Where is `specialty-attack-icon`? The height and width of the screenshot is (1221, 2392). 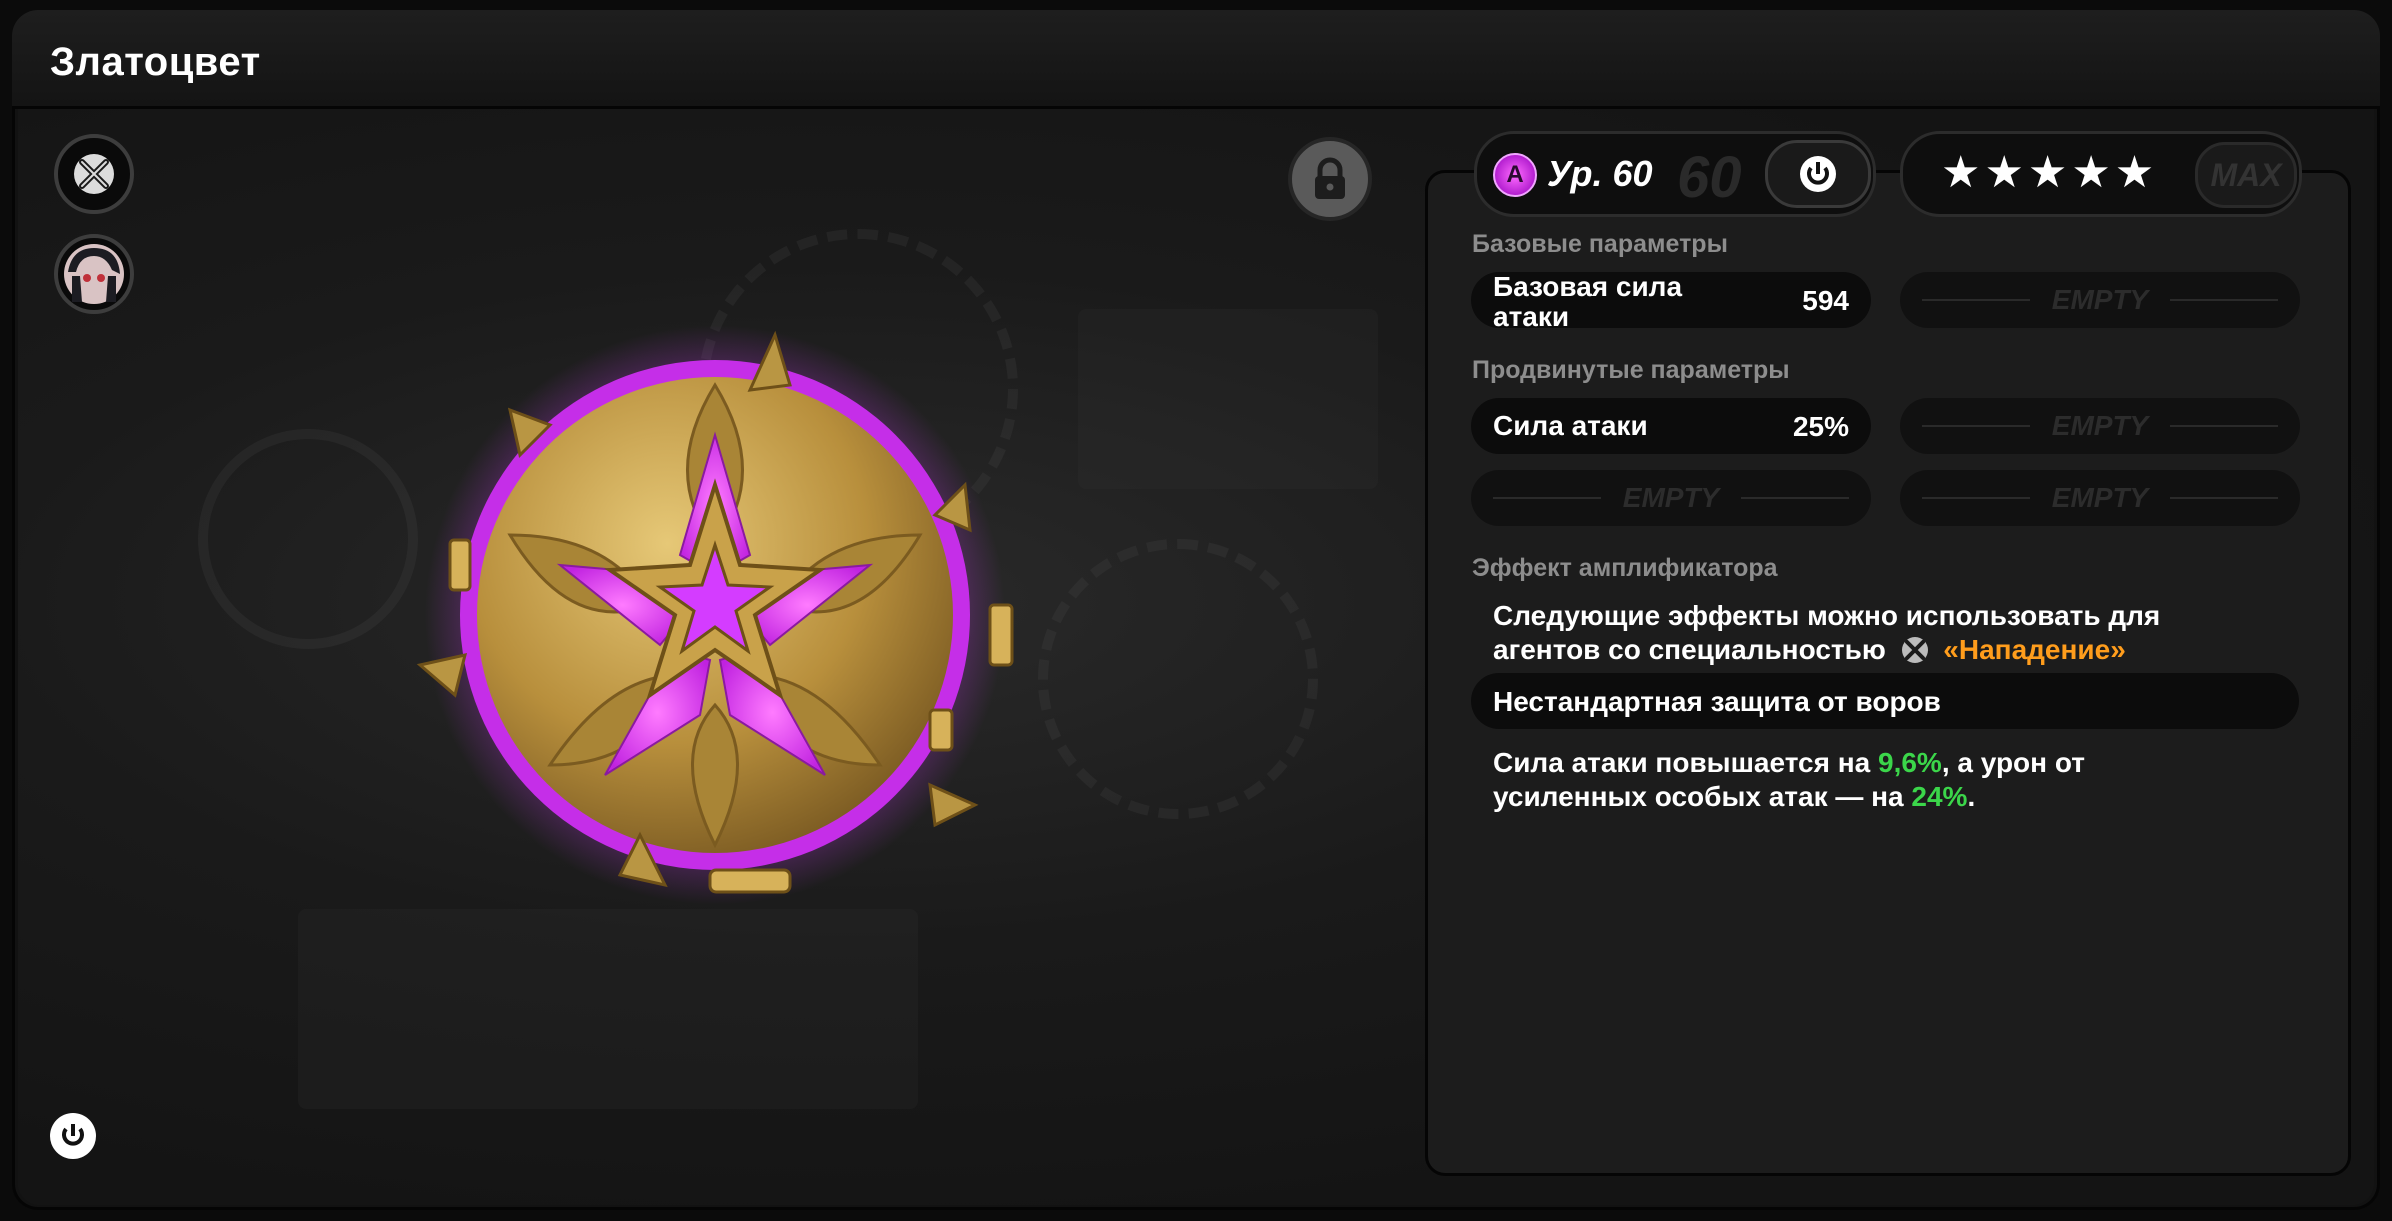
specialty-attack-icon is located at coordinates (94, 174).